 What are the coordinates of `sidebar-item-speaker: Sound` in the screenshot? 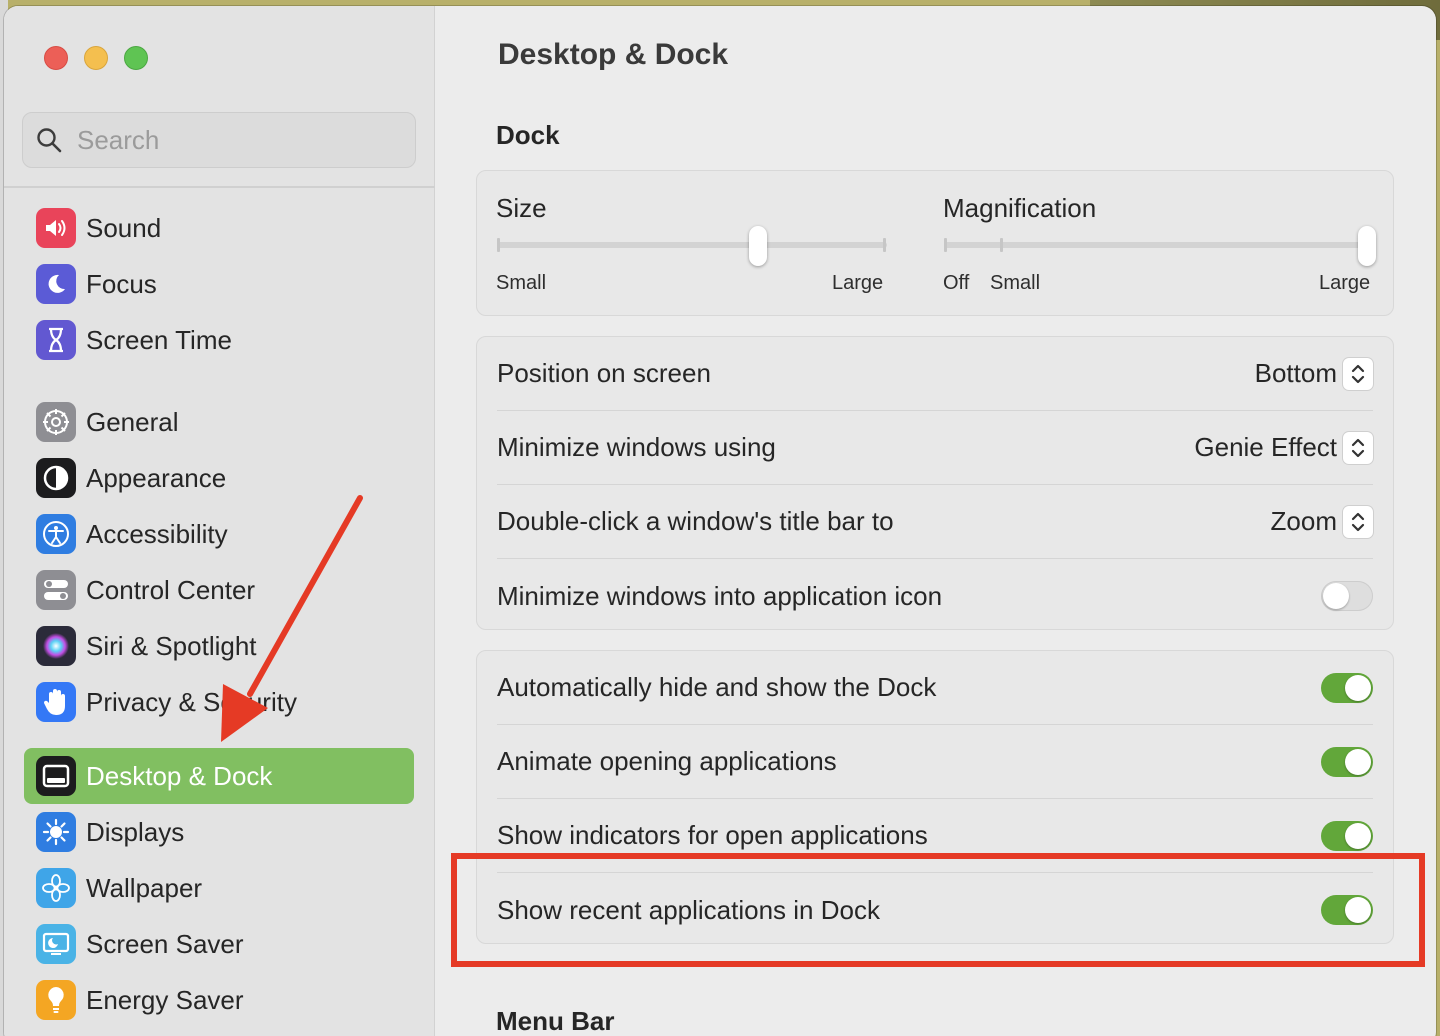 It's located at (219, 228).